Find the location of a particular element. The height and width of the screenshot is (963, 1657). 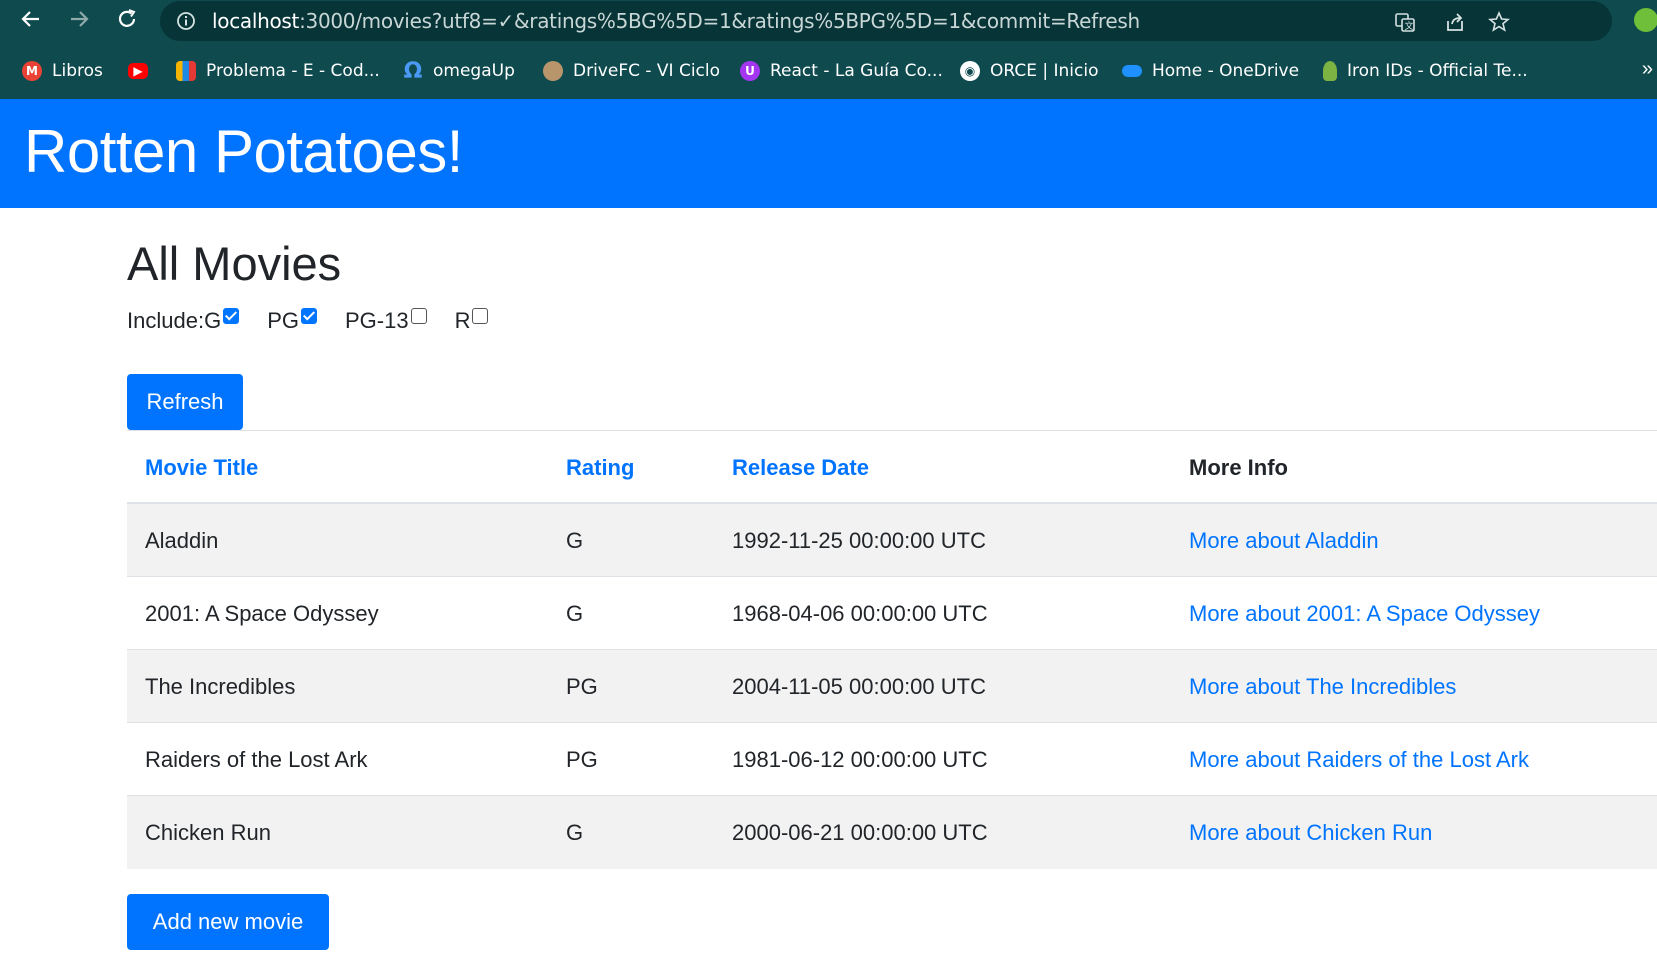

onedrive-icon is located at coordinates (1132, 71).